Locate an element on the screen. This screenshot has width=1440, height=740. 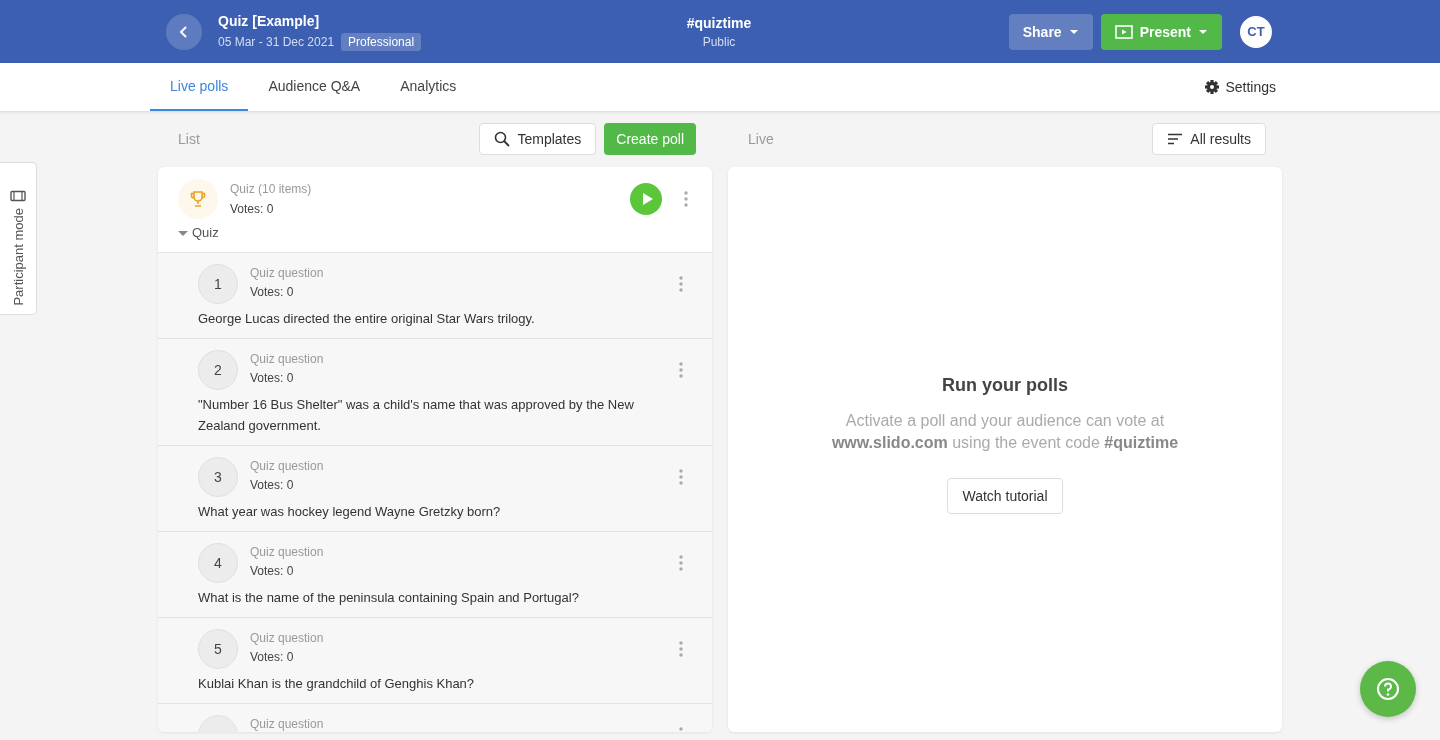
question-text: Kublai Khan is the grandchild of Genghis Khan? is located at coordinates (337, 684).